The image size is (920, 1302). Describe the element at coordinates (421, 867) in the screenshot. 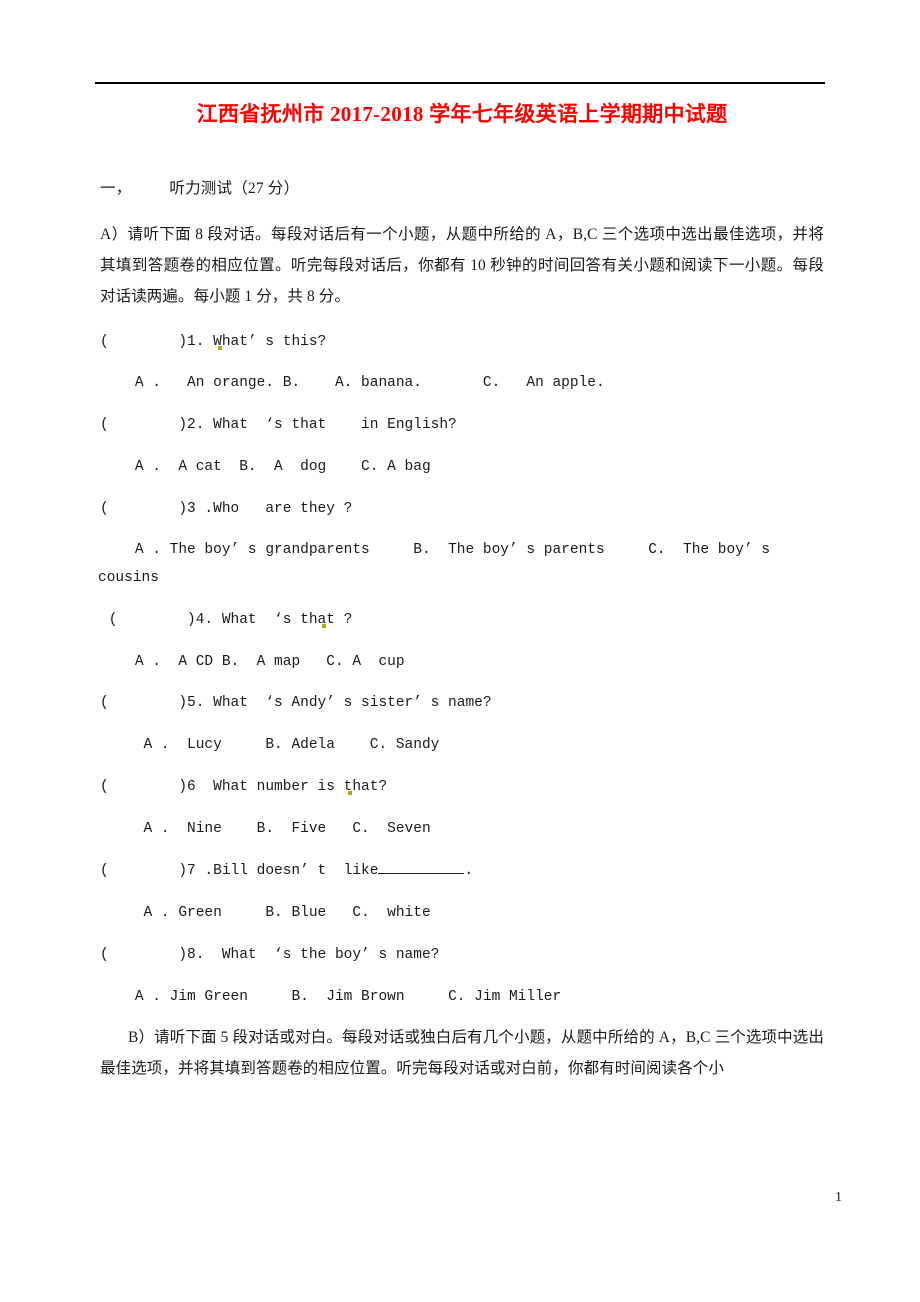

I see `fill-in-blank` at that location.